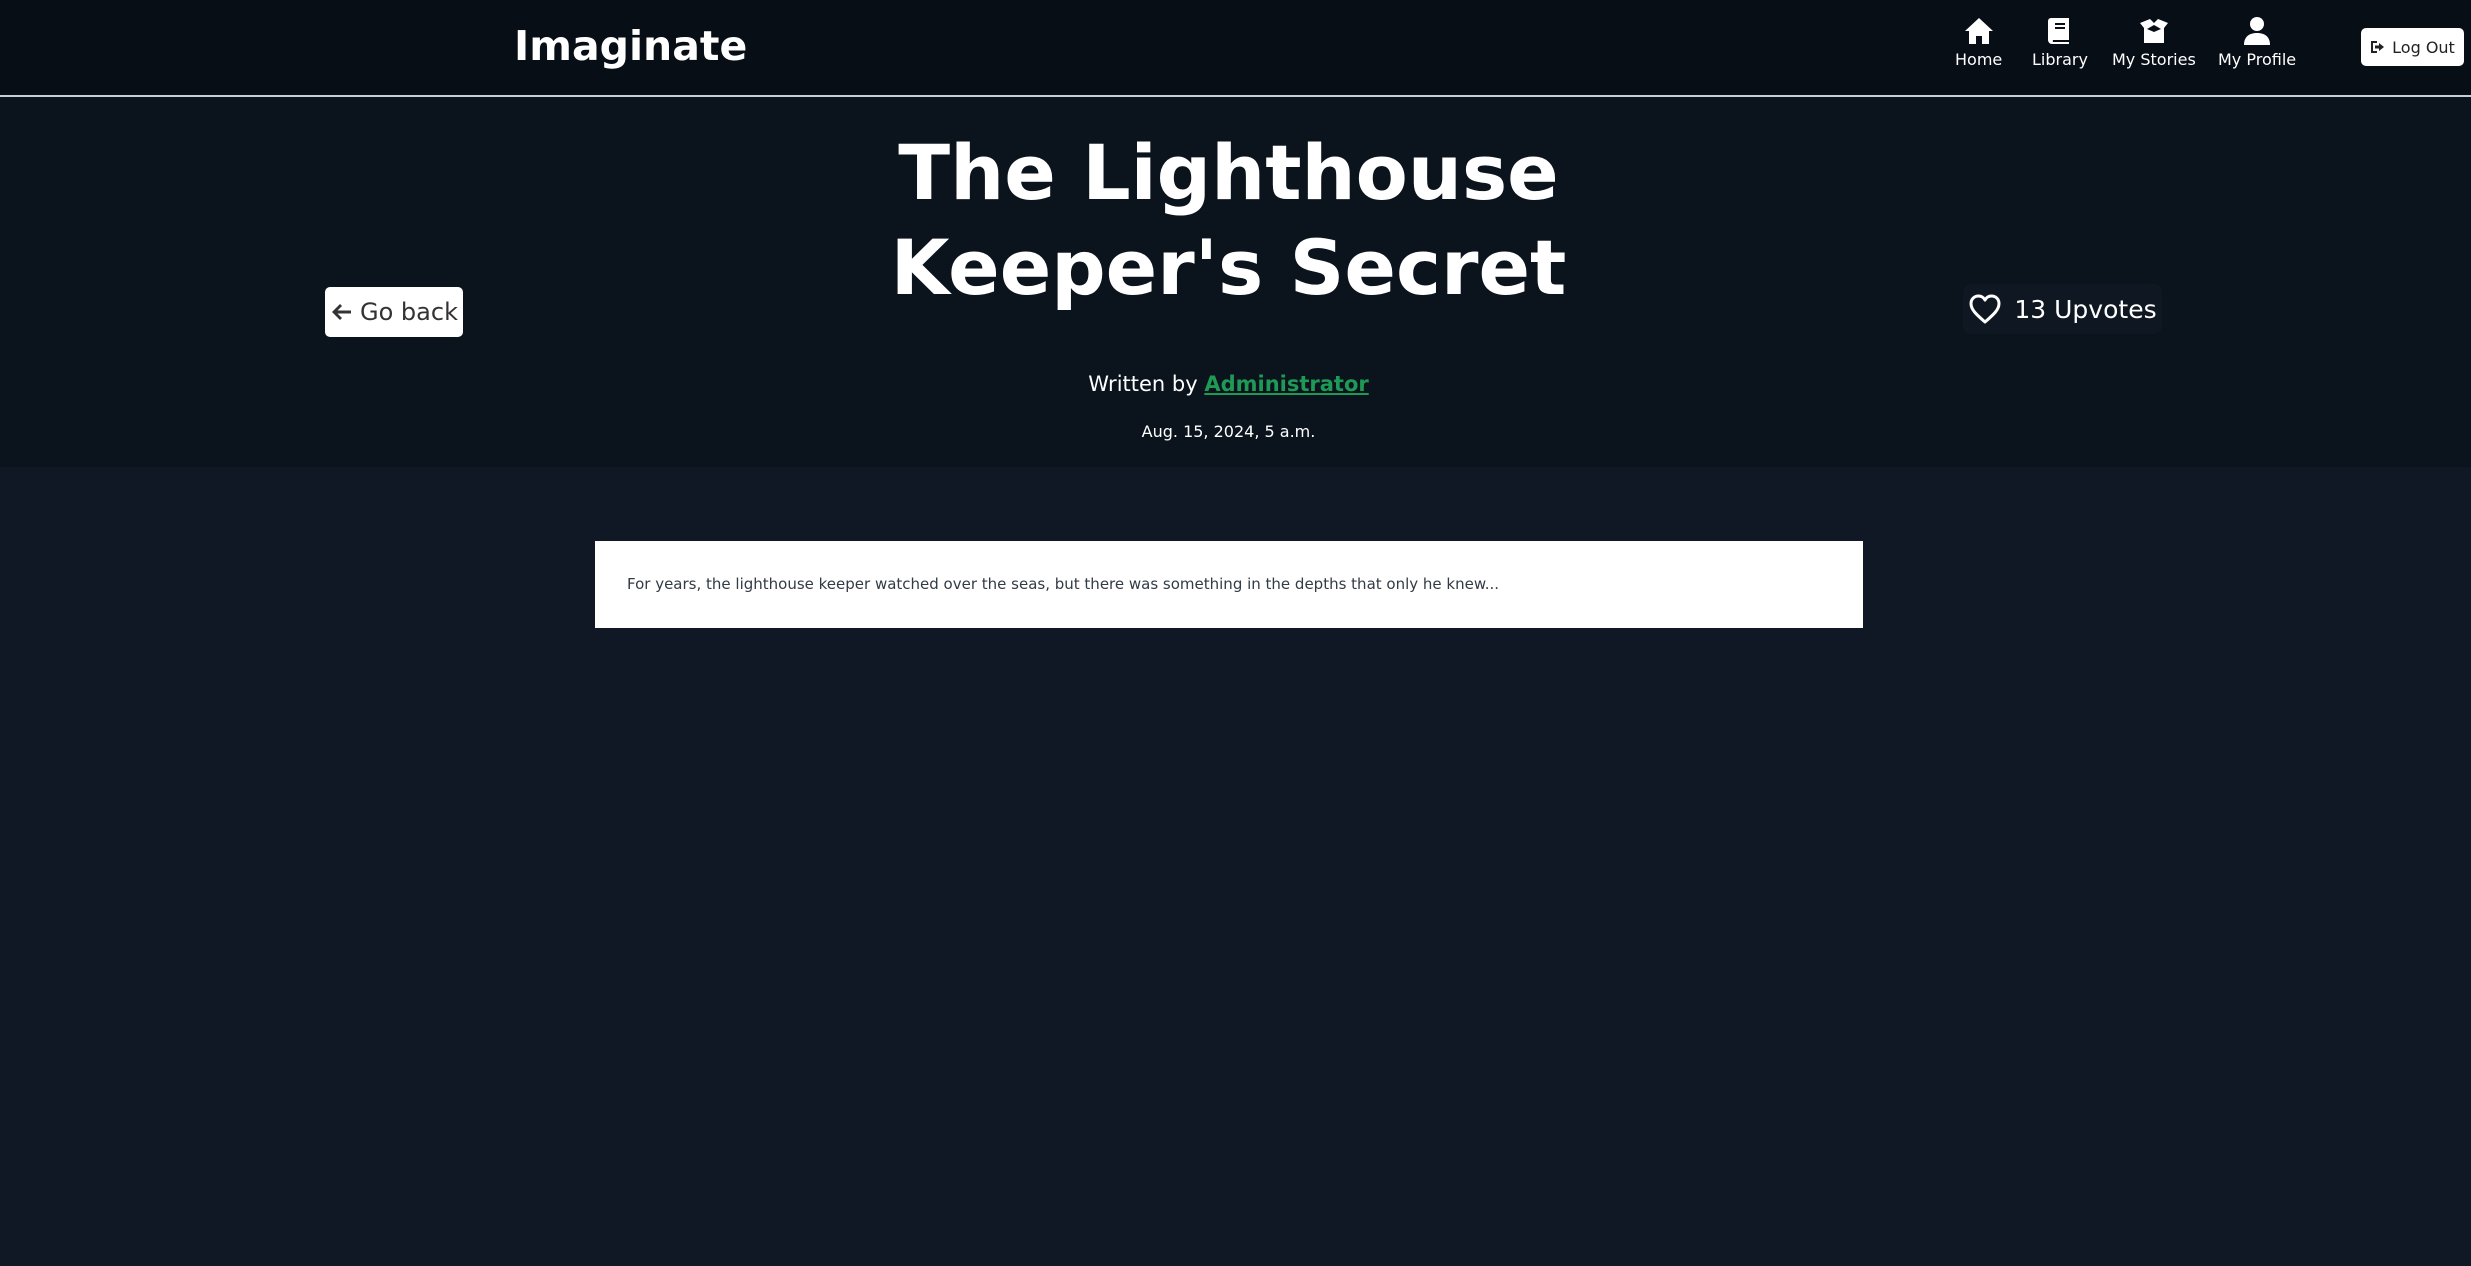 This screenshot has height=1266, width=2471. Describe the element at coordinates (1143, 384) in the screenshot. I see `written-by-label: Written by` at that location.